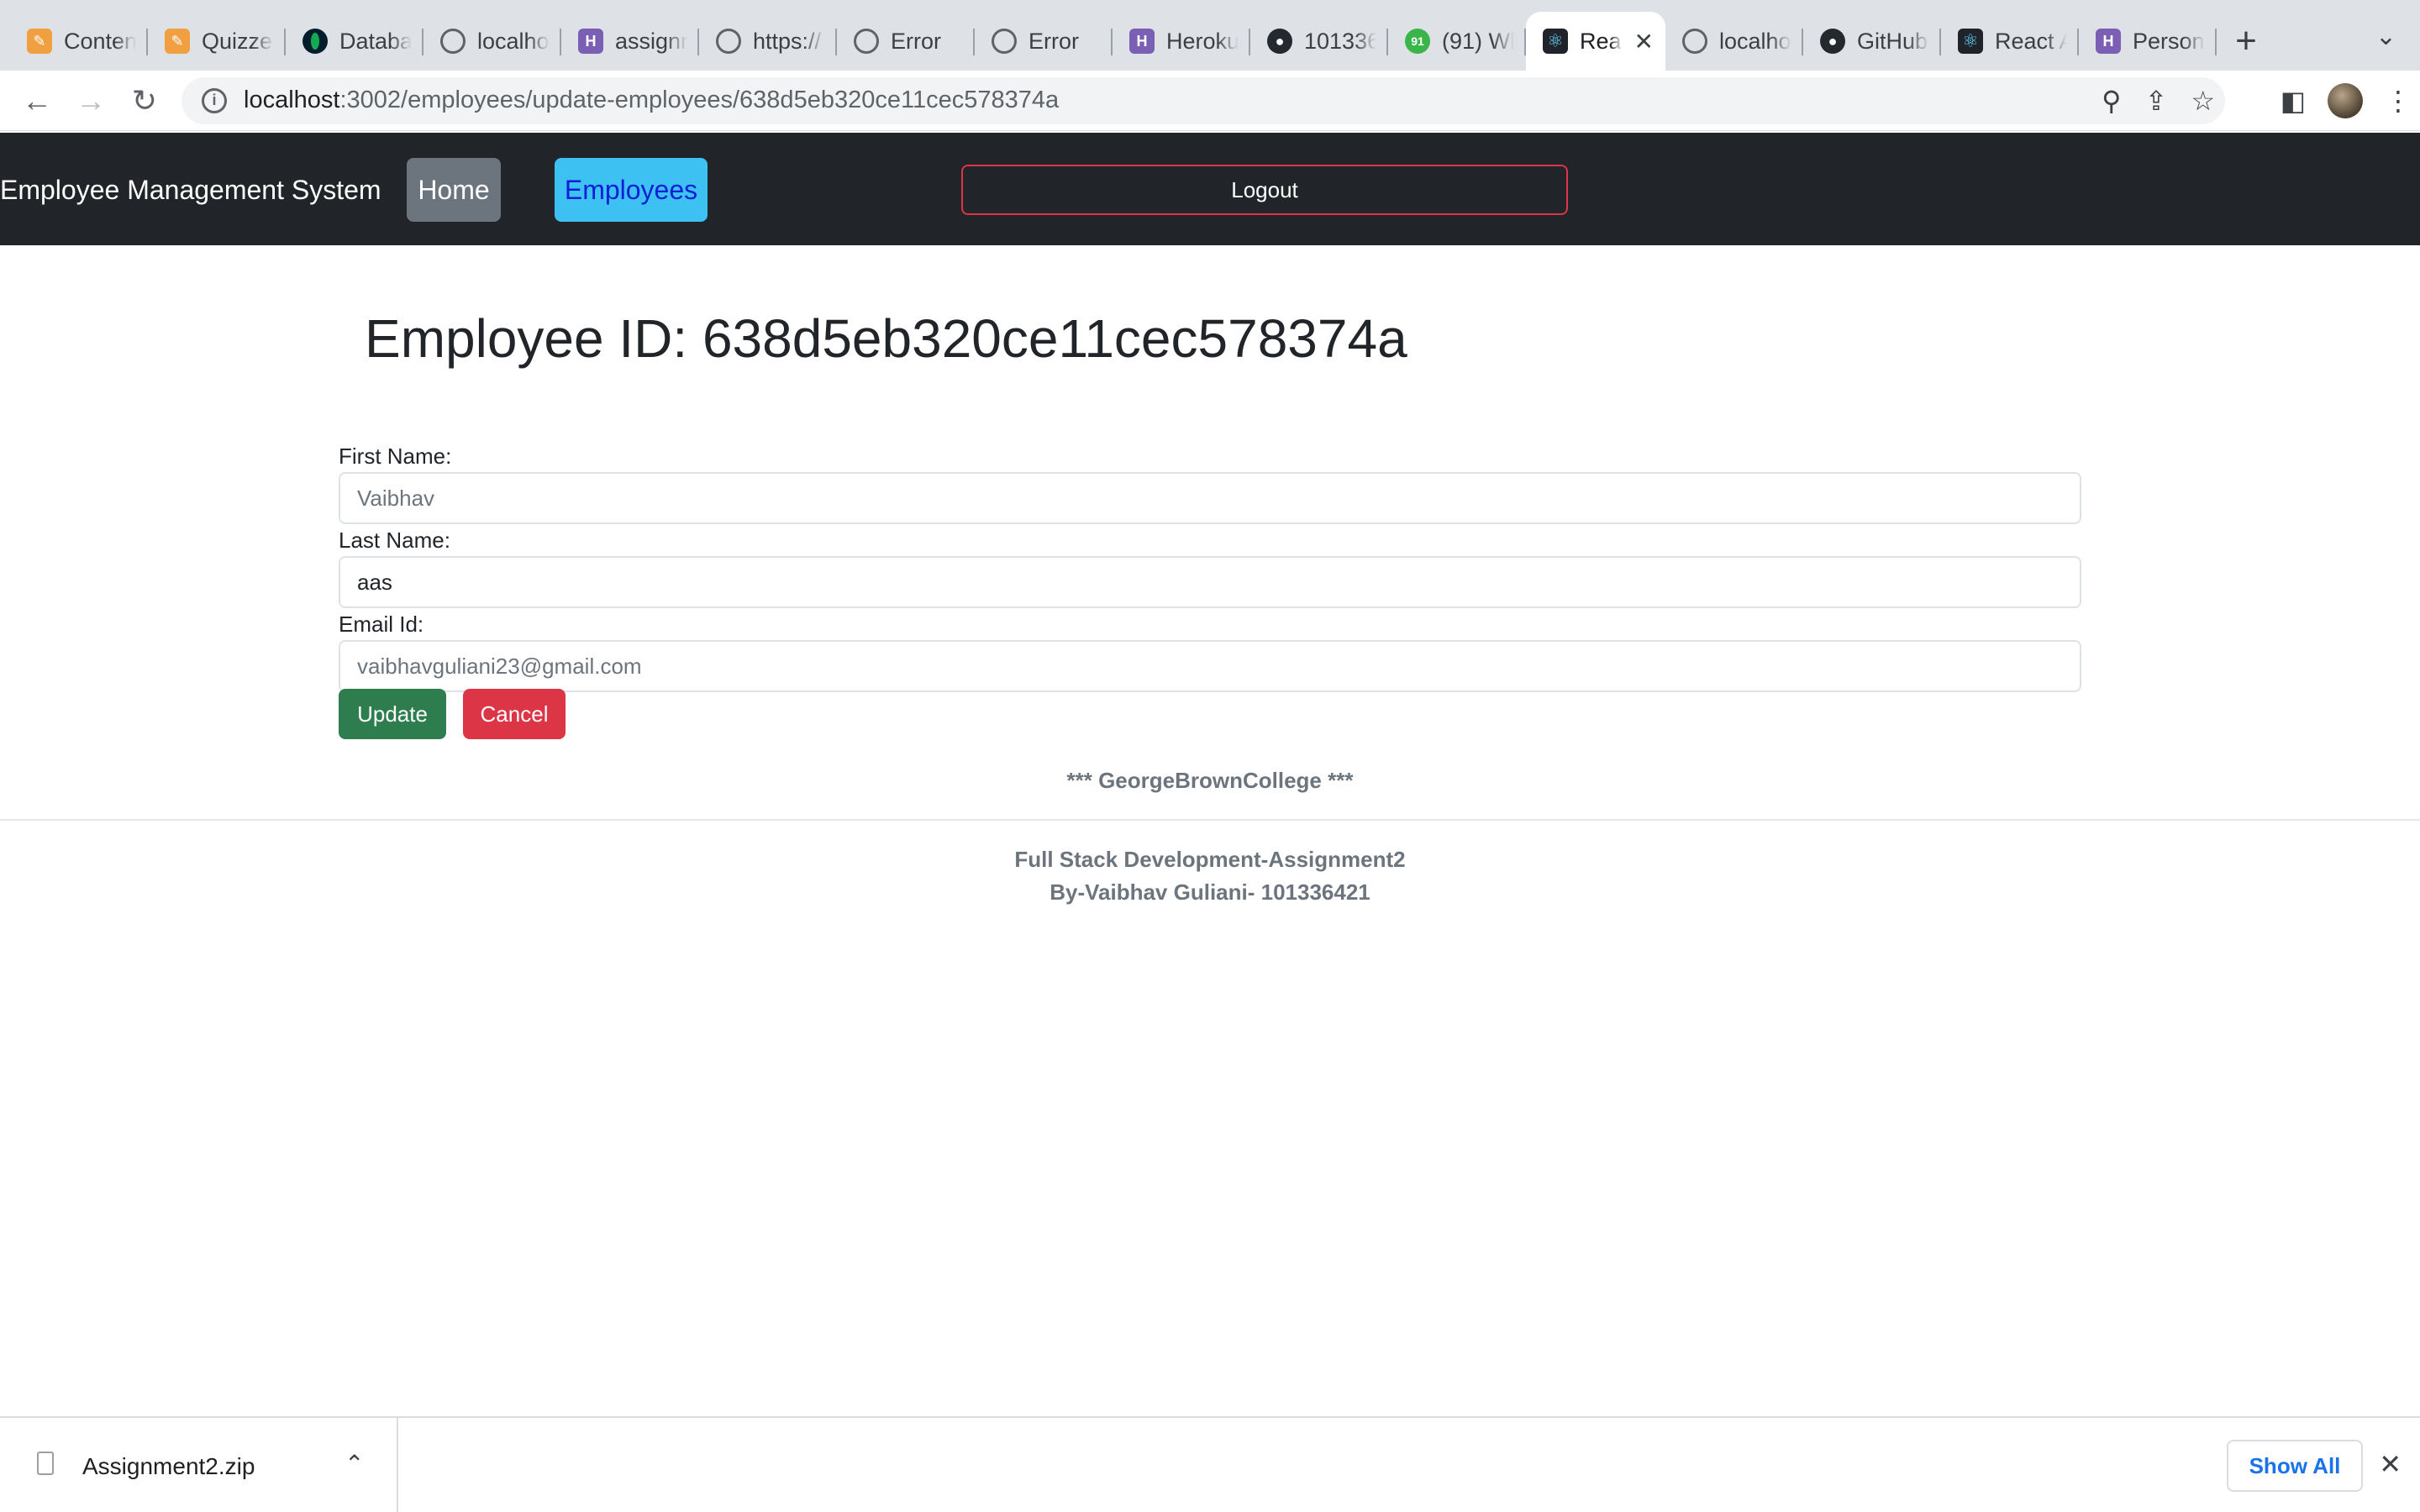 This screenshot has height=1512, width=2420. What do you see at coordinates (2345, 100) in the screenshot?
I see `profile-avatar` at bounding box center [2345, 100].